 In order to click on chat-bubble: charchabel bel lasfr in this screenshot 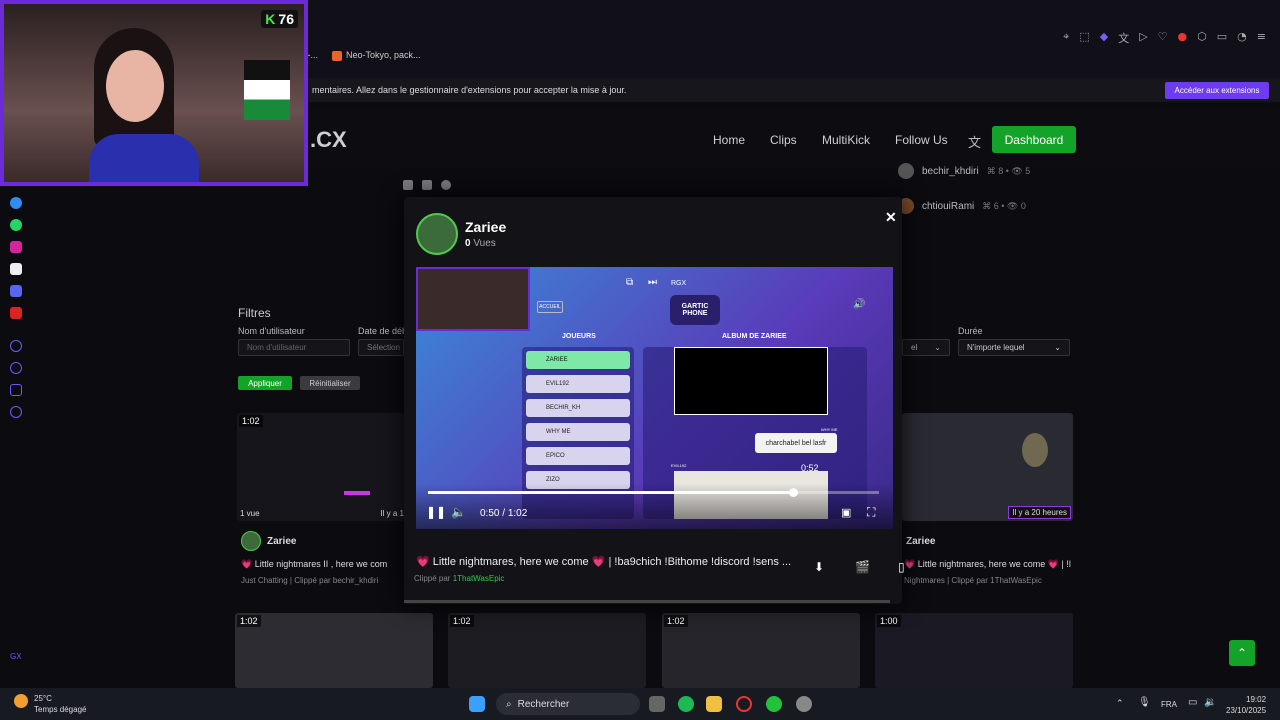, I will do `click(796, 443)`.